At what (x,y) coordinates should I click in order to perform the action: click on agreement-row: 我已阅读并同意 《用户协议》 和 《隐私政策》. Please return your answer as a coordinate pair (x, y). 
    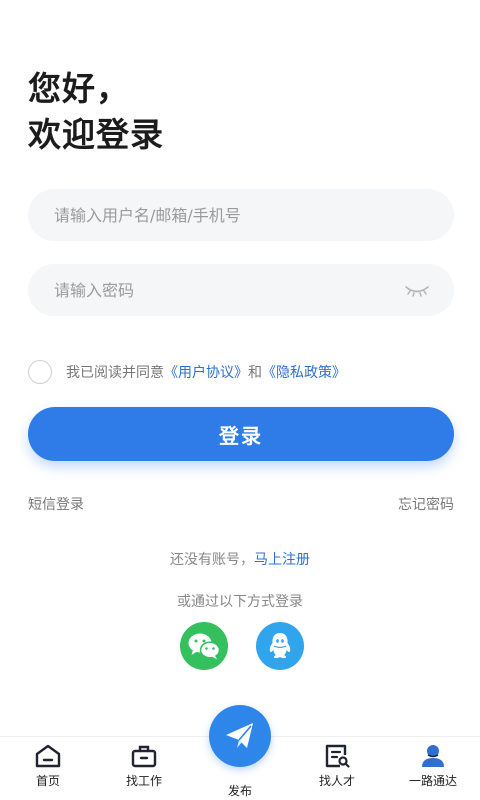
    Looking at the image, I should click on (187, 372).